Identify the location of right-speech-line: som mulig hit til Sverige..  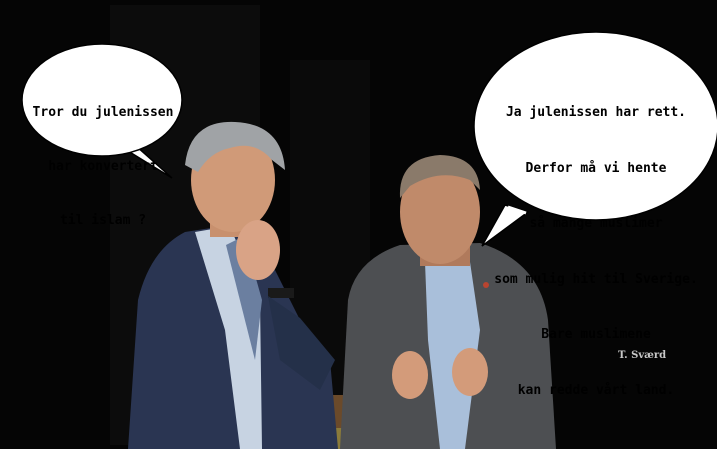
(596, 279).